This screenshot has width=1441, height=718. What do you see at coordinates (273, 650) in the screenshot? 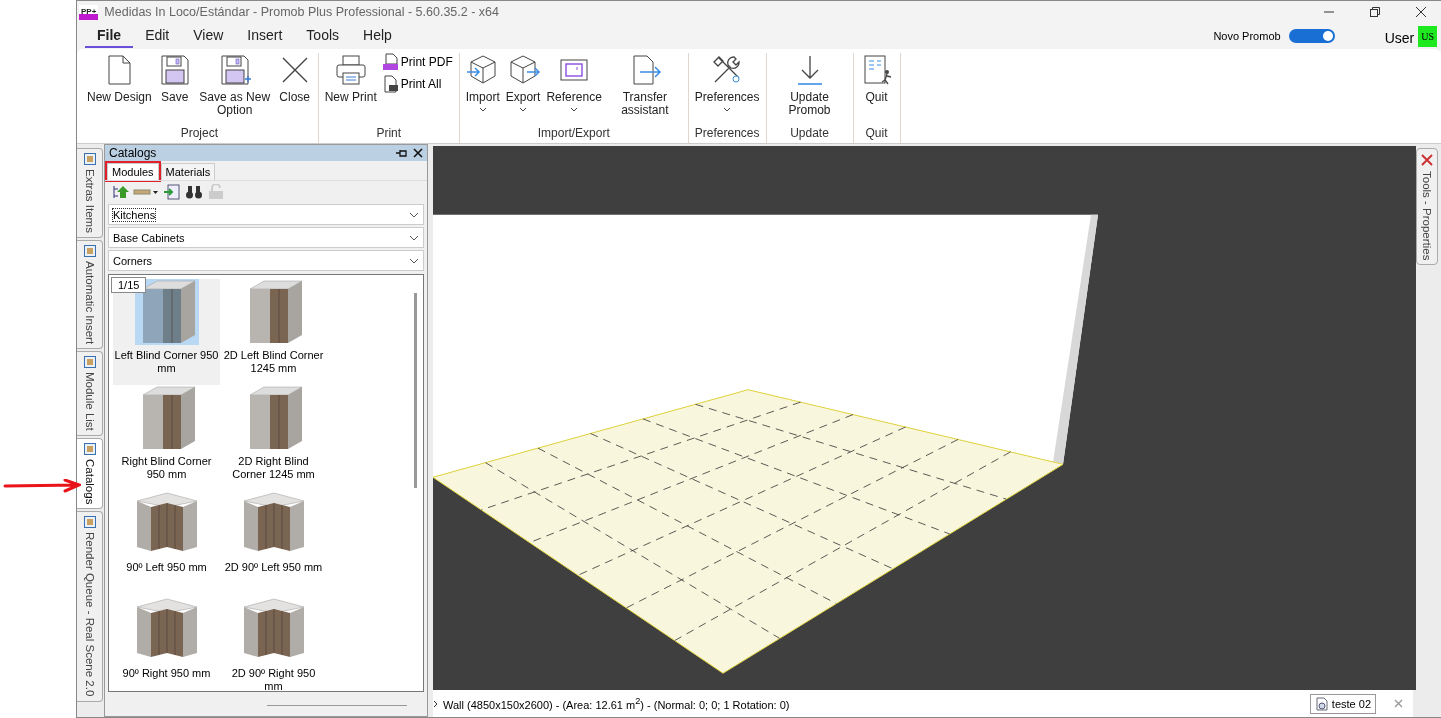
I see `catalog-item: 2D 90º Right 950 mm` at bounding box center [273, 650].